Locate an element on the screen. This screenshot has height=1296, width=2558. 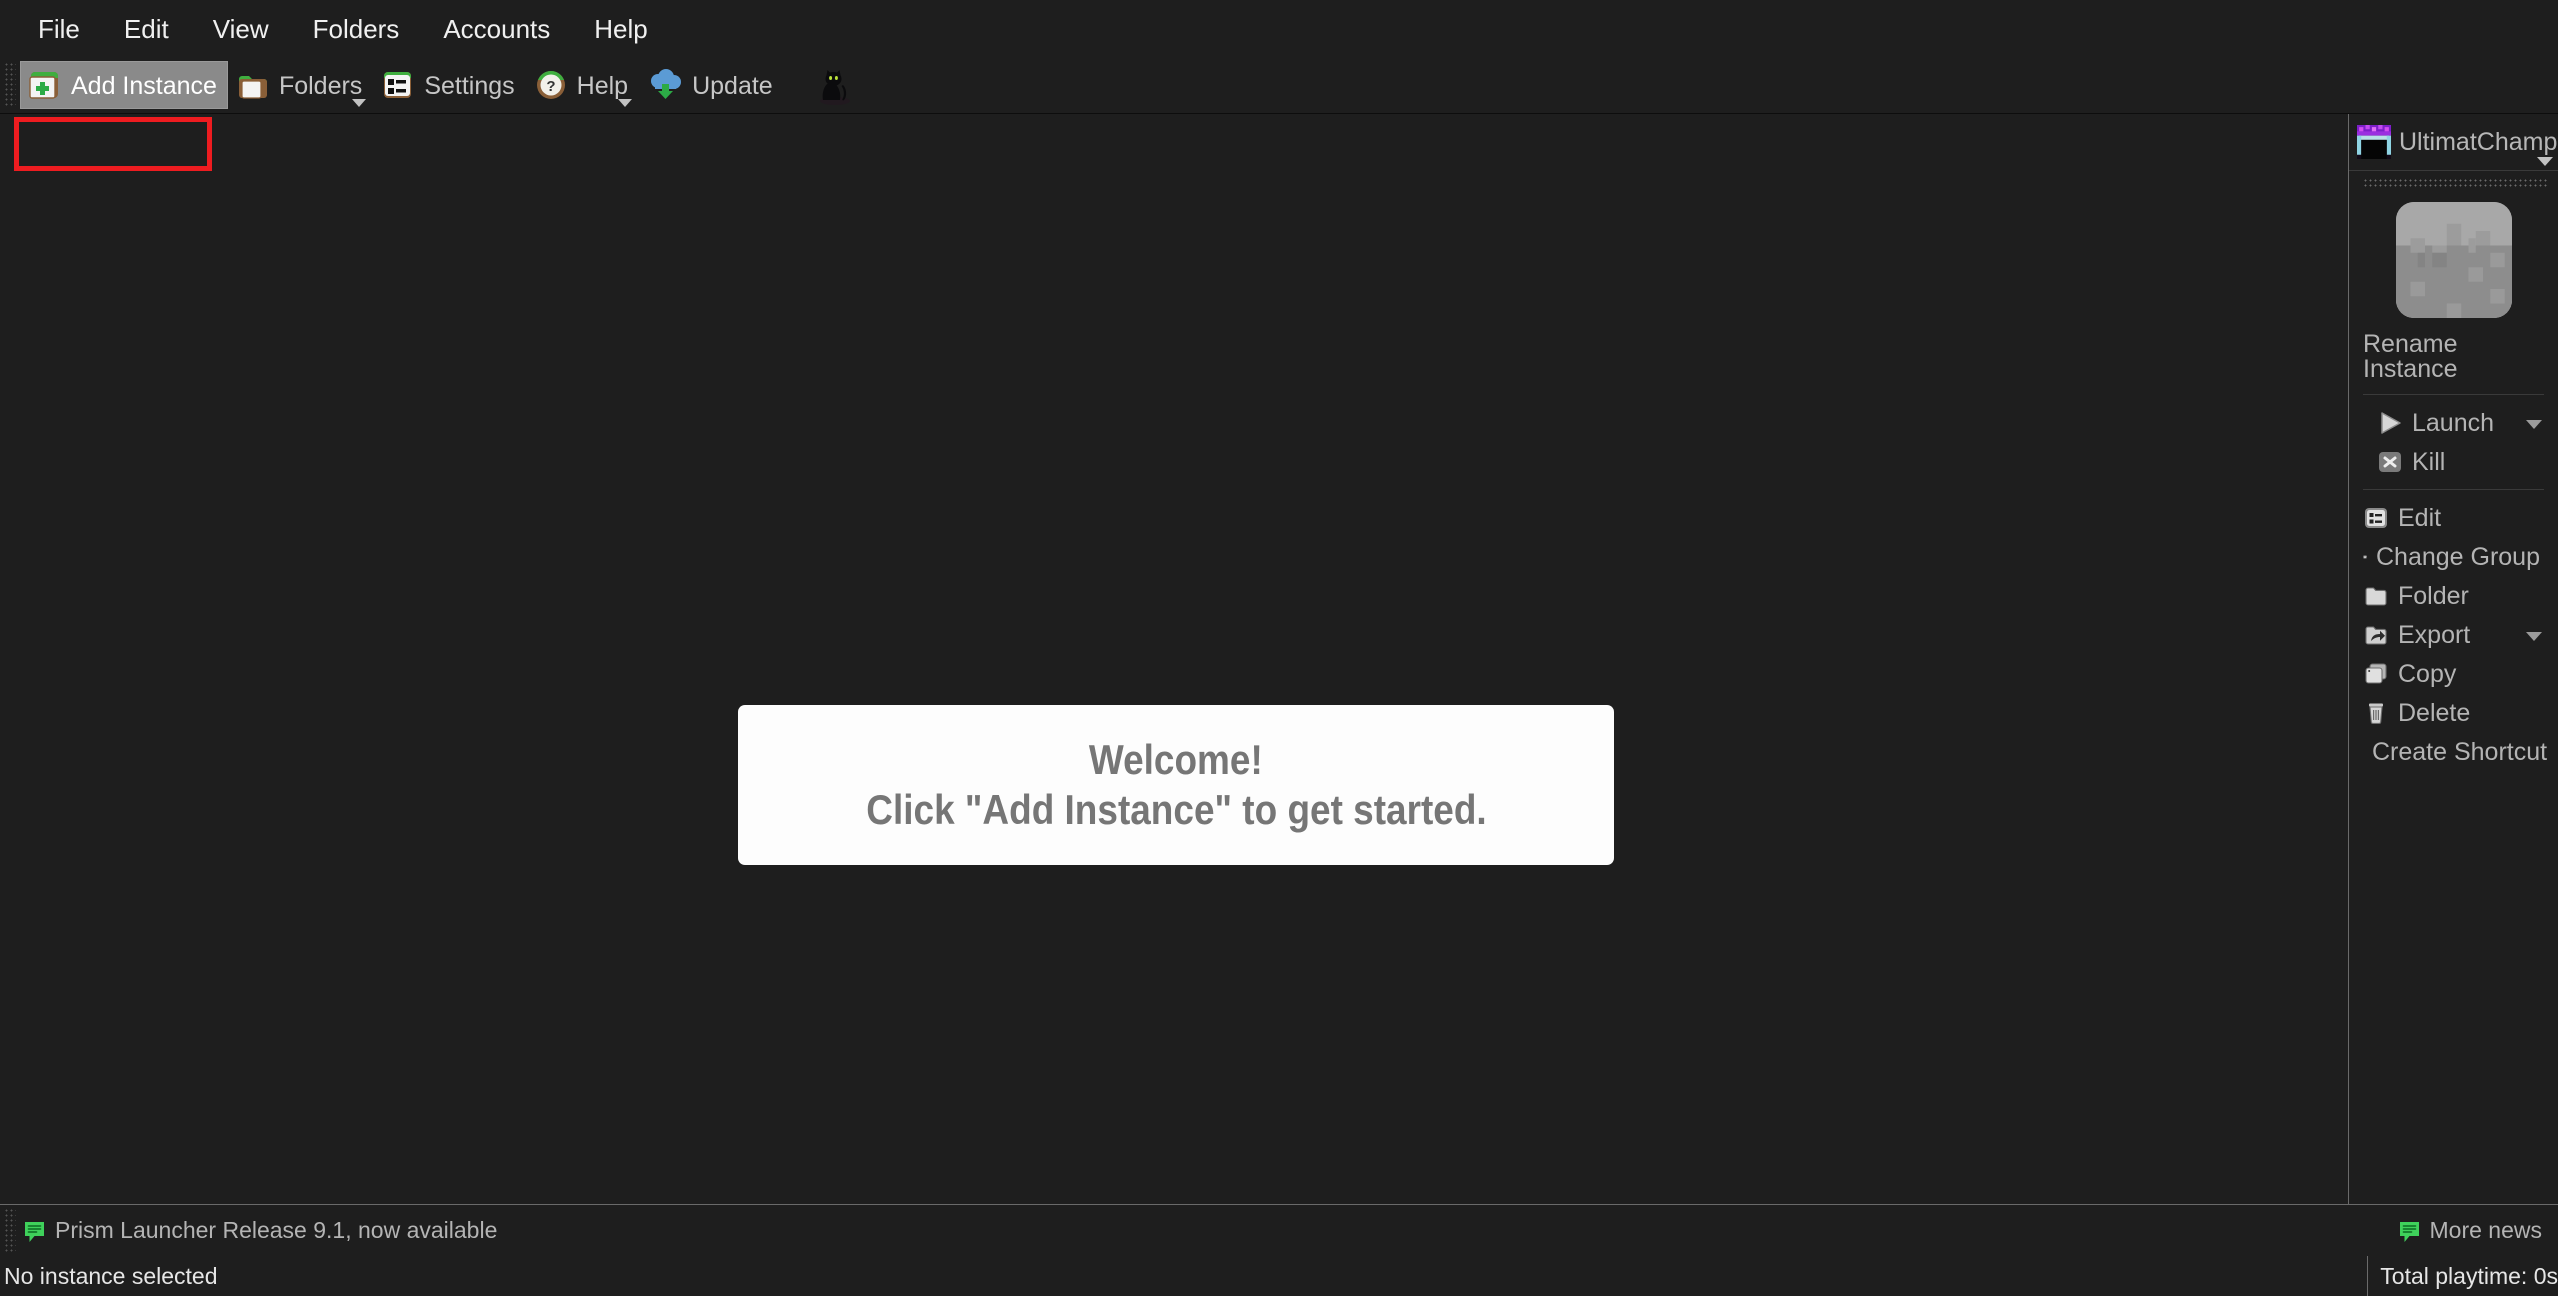
instance-summary: Rename Instance is located at coordinates (2453, 291).